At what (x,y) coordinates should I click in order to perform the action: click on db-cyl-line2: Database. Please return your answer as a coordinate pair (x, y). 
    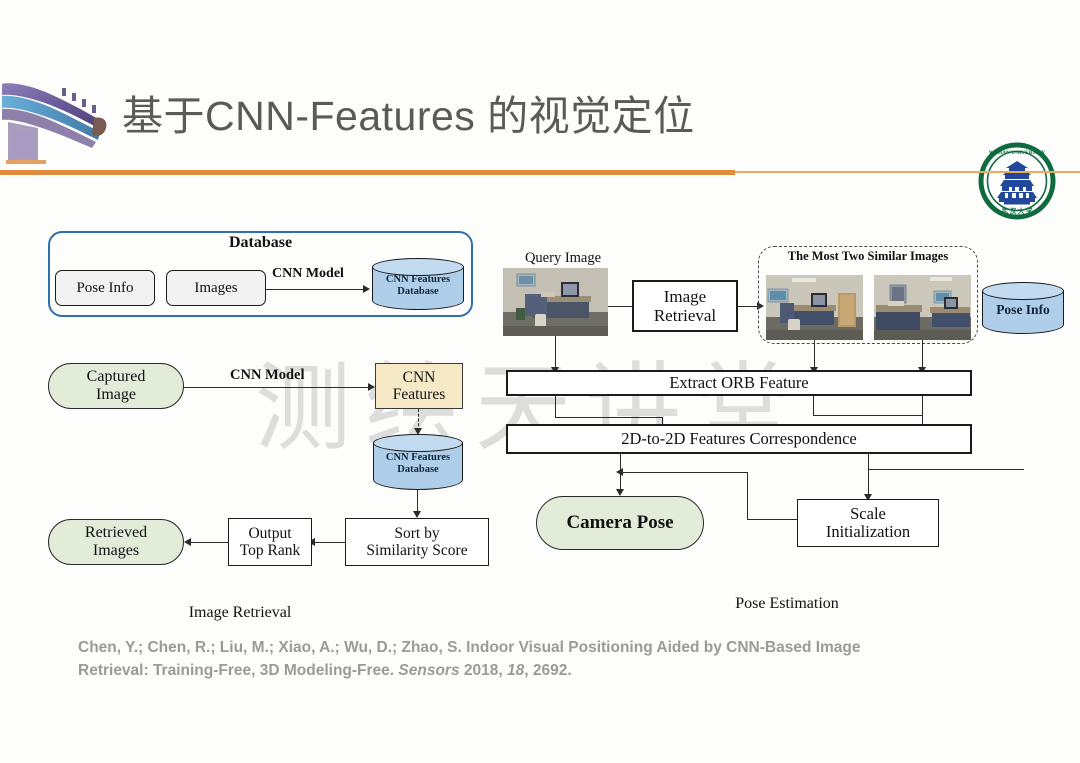
    Looking at the image, I should click on (418, 291).